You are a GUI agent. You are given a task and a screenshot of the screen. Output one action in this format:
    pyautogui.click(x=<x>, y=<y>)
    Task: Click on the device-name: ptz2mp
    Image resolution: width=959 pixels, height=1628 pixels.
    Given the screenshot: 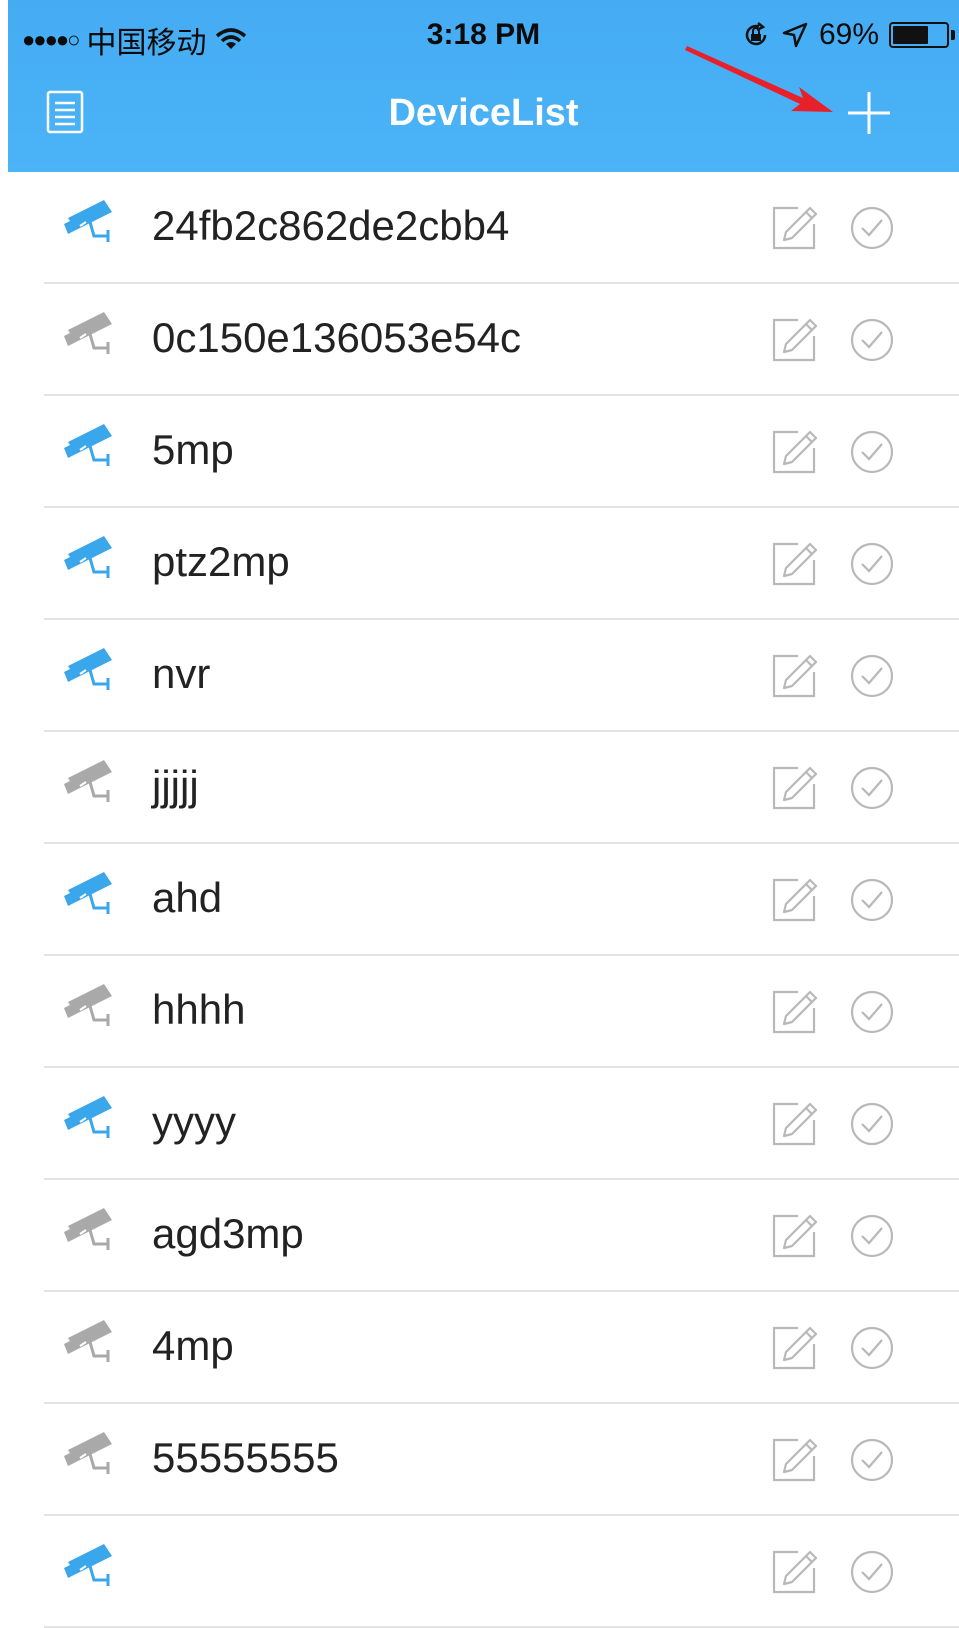 What is the action you would take?
    pyautogui.click(x=221, y=561)
    